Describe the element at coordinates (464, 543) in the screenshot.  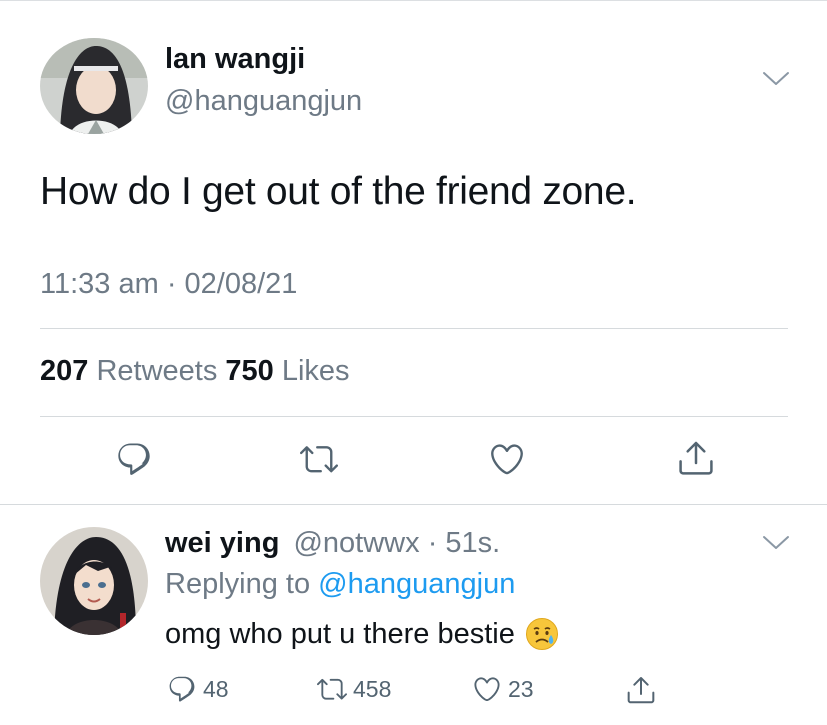
I see `reply-time: · 51s.` at that location.